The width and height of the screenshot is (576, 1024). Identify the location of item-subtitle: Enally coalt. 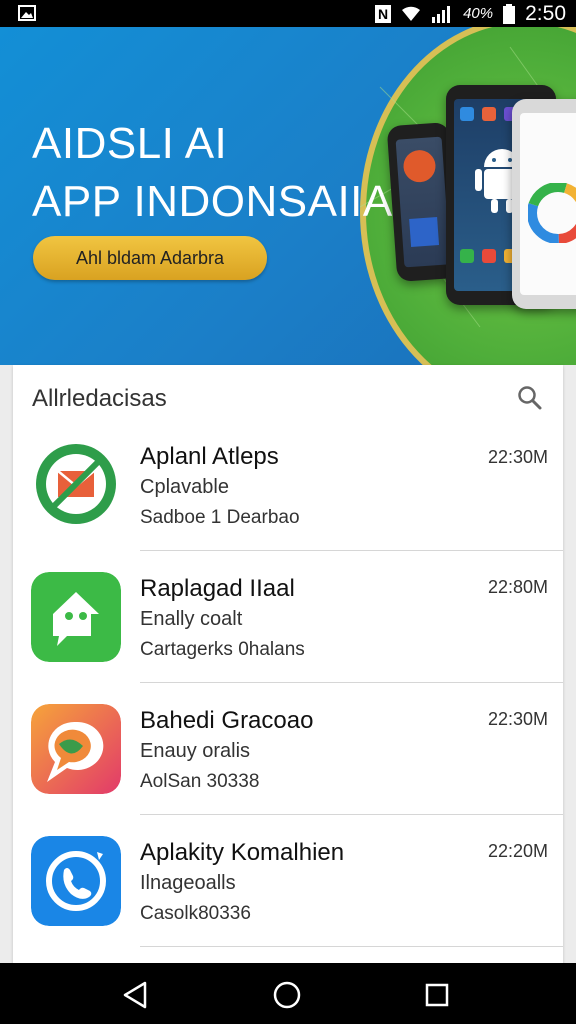
(191, 619).